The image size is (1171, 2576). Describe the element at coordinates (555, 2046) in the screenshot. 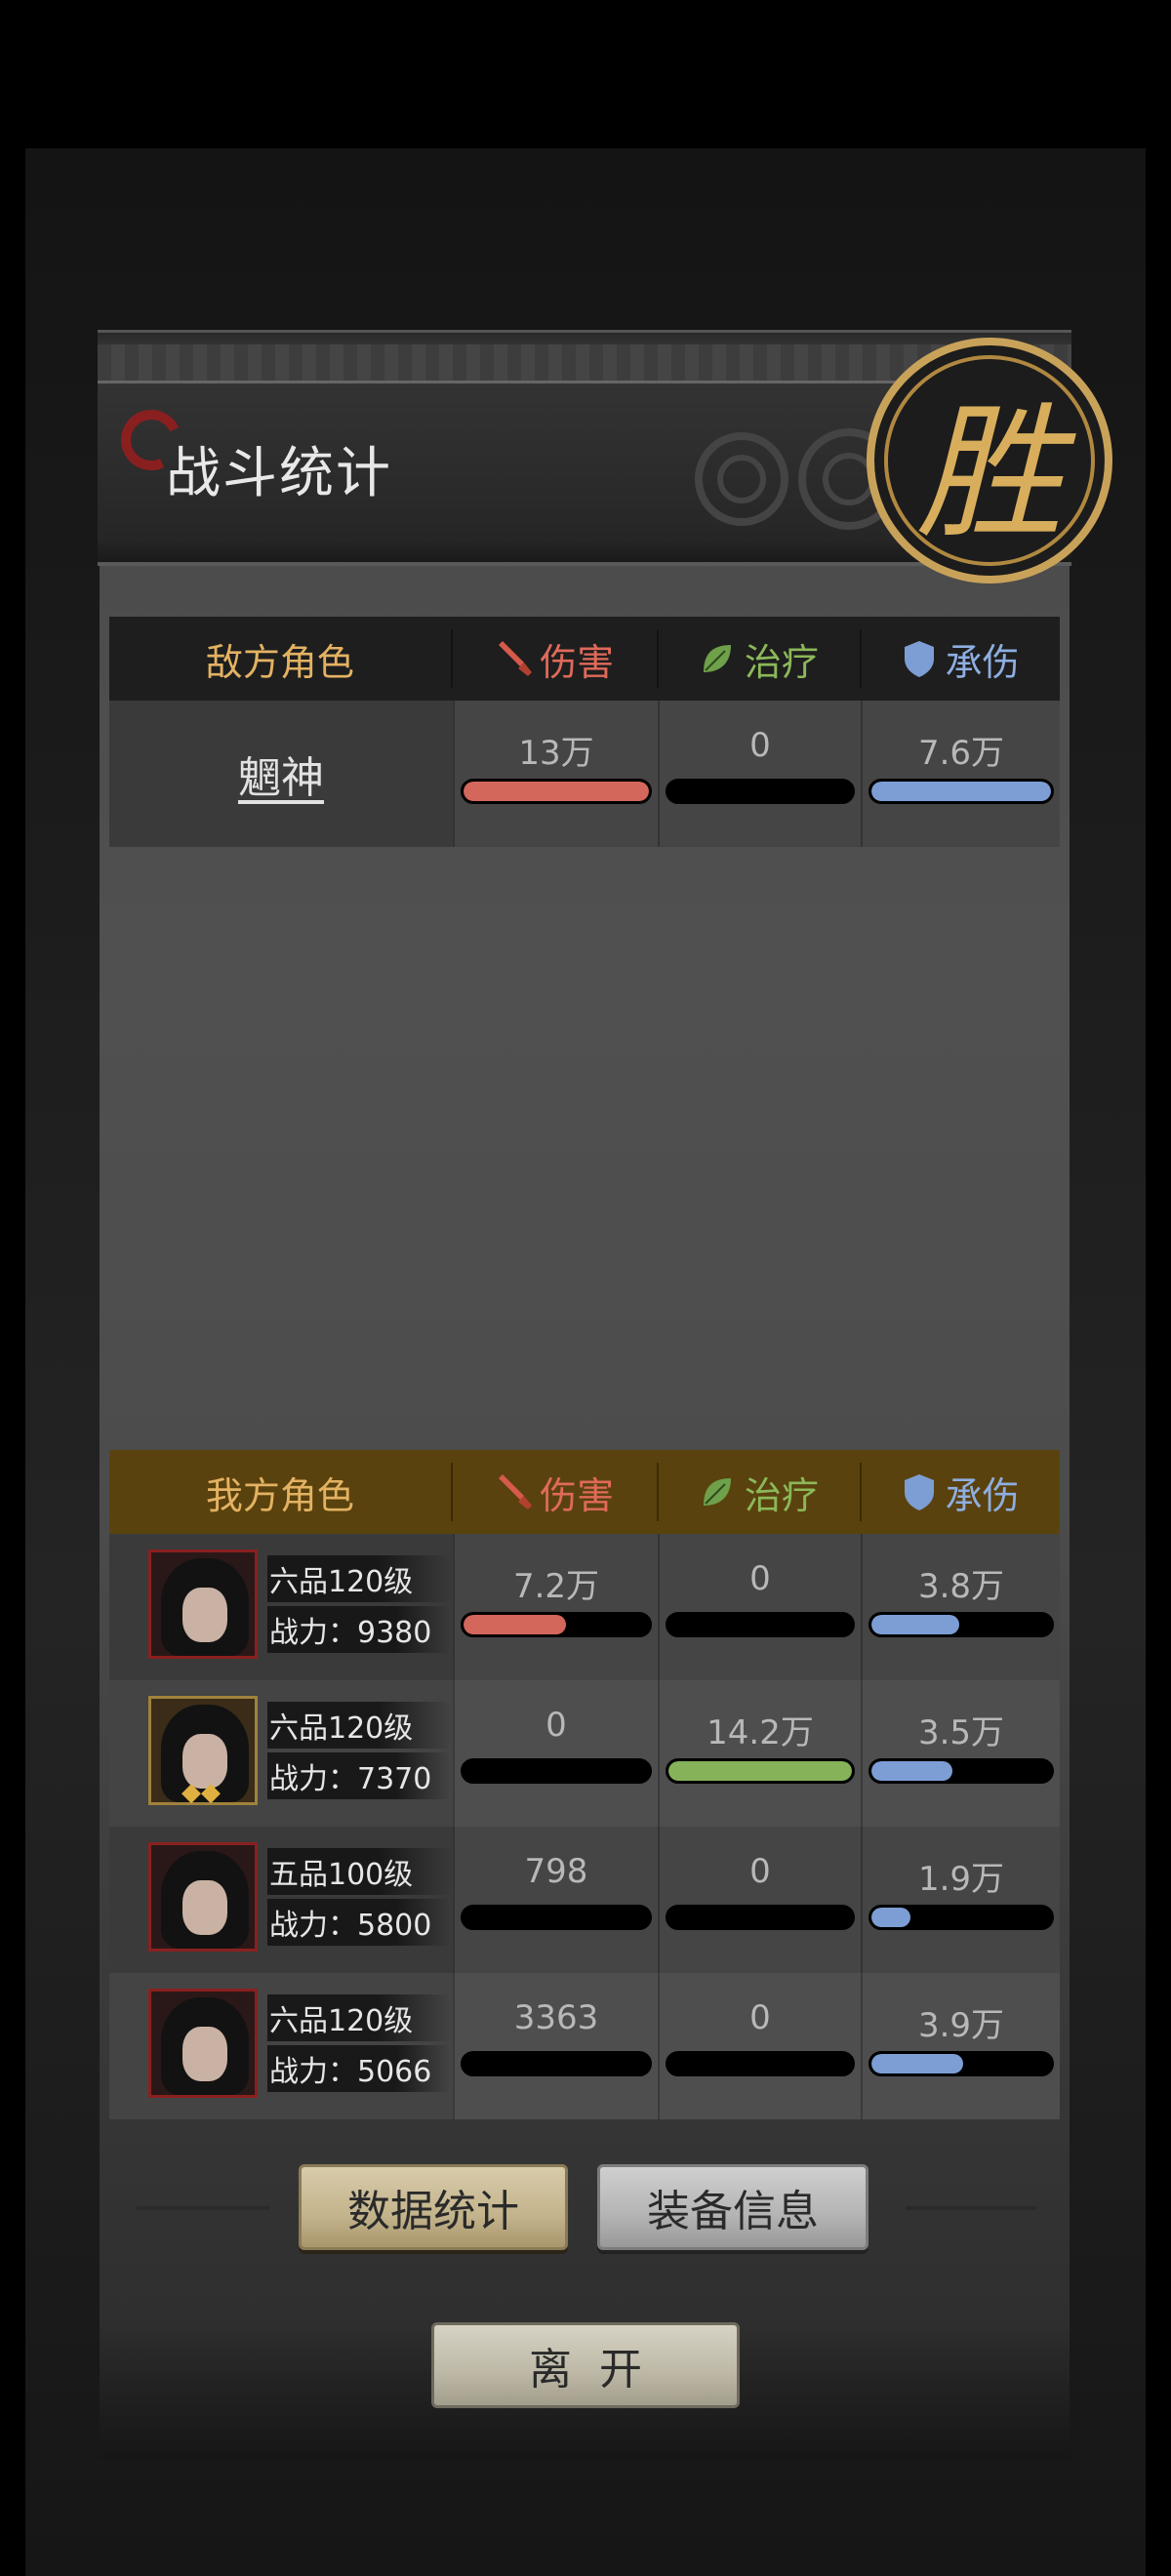

I see `damage-cell: 3363` at that location.